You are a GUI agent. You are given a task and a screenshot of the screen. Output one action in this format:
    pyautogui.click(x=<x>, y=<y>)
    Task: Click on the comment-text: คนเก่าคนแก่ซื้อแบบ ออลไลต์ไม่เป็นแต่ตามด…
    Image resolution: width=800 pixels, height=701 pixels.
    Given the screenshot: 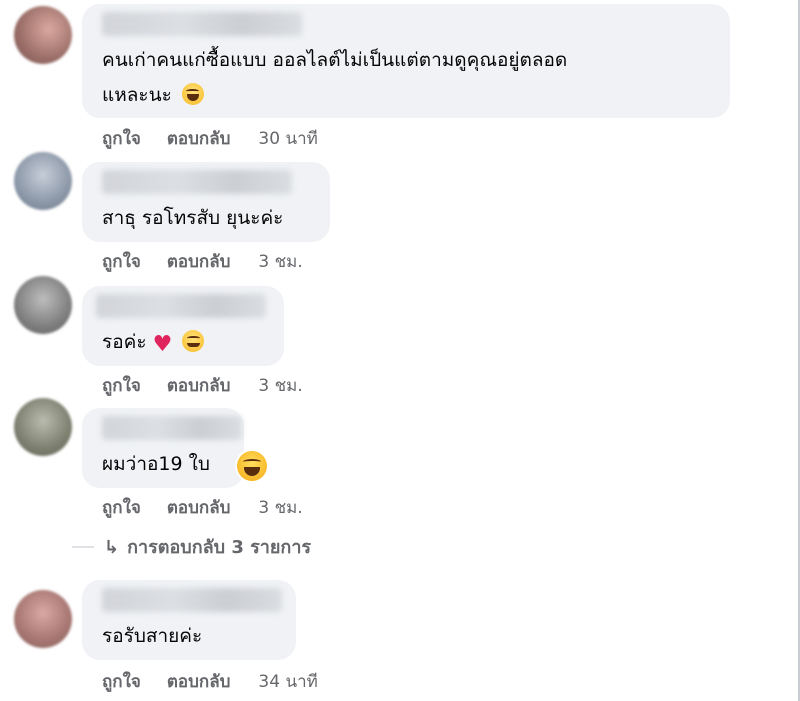 What is the action you would take?
    pyautogui.click(x=334, y=60)
    